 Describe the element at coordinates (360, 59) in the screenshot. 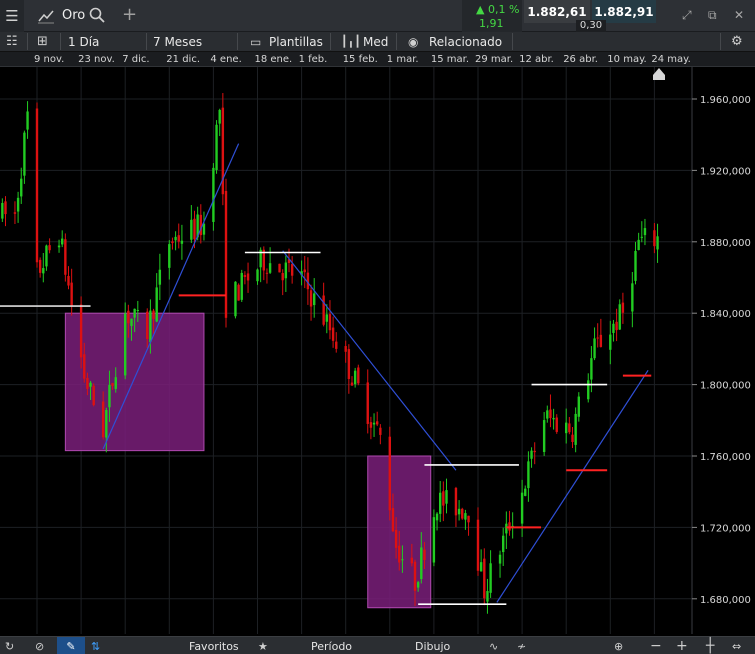

I see `date-axis-label: 15 feb.` at that location.